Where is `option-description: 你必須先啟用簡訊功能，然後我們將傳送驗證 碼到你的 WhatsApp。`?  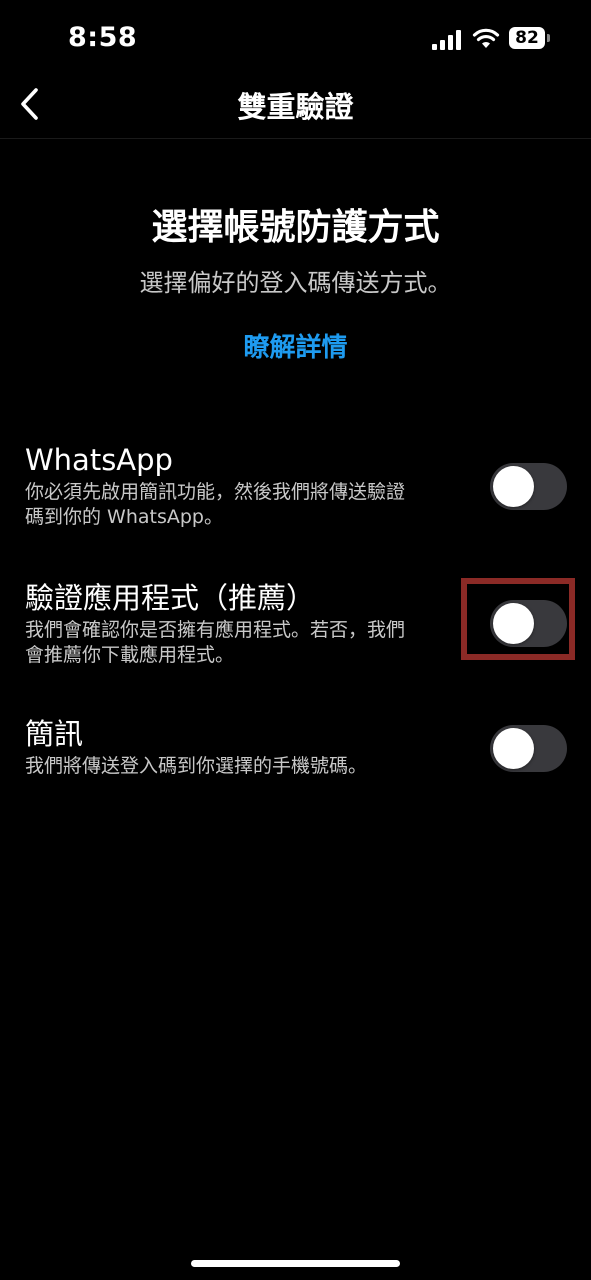 option-description: 你必須先啟用簡訊功能，然後我們將傳送驗證 碼到你的 WhatsApp。 is located at coordinates (250, 505).